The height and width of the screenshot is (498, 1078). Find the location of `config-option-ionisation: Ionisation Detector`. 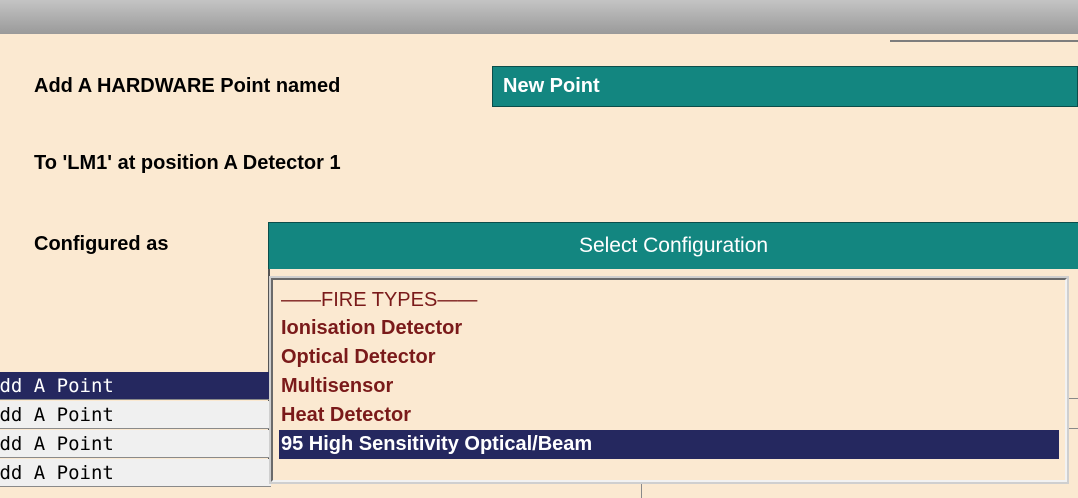

config-option-ionisation: Ionisation Detector is located at coordinates (669, 328).